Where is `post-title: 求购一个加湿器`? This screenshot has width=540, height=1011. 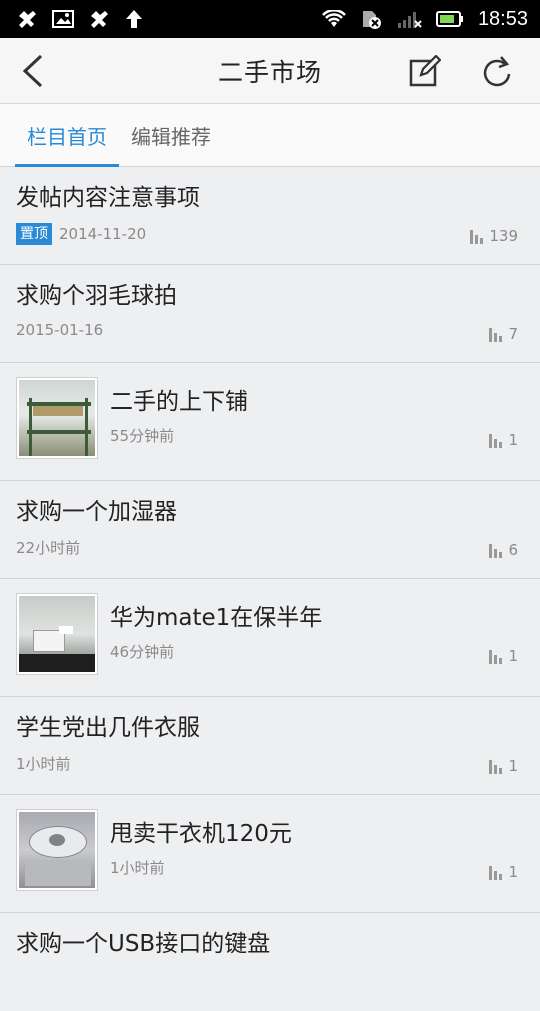
post-title: 求购一个加湿器 is located at coordinates (96, 512).